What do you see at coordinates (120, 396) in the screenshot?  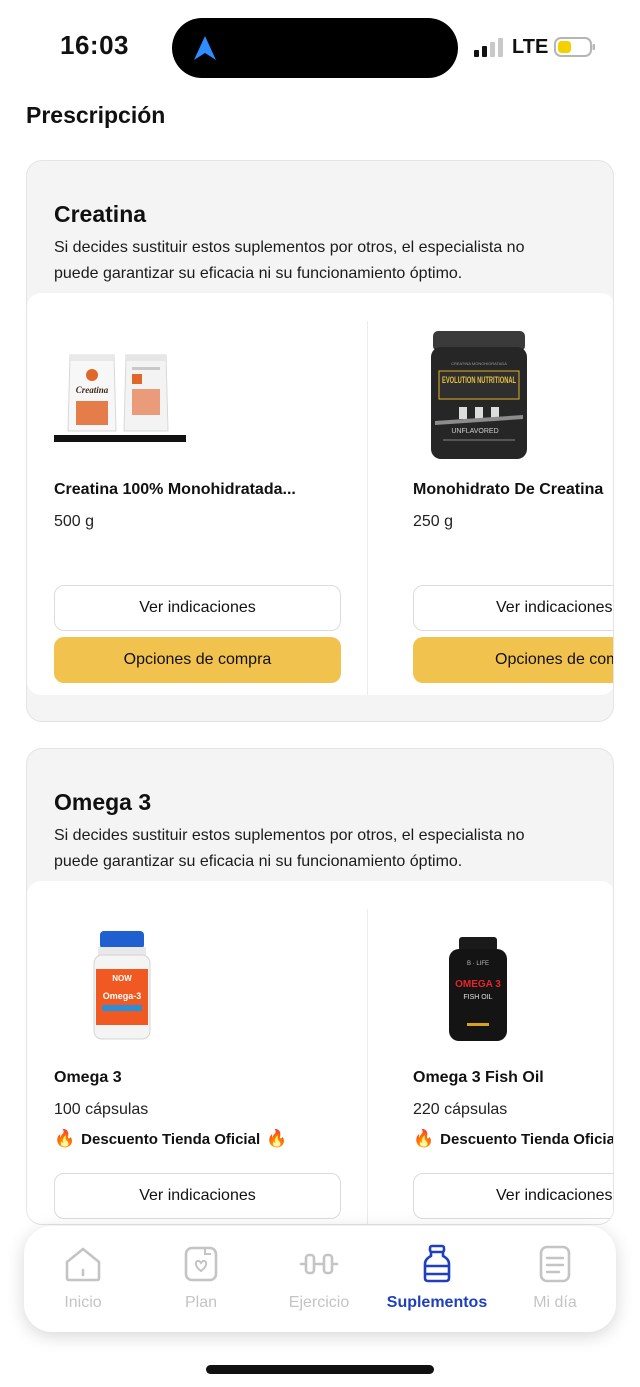 I see `product-image: Creatina` at bounding box center [120, 396].